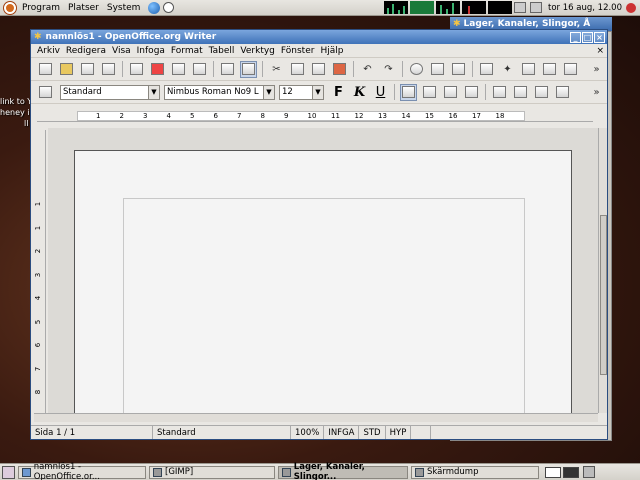 This screenshot has height=480, width=640. I want to click on redo-icon: ↷, so click(388, 69).